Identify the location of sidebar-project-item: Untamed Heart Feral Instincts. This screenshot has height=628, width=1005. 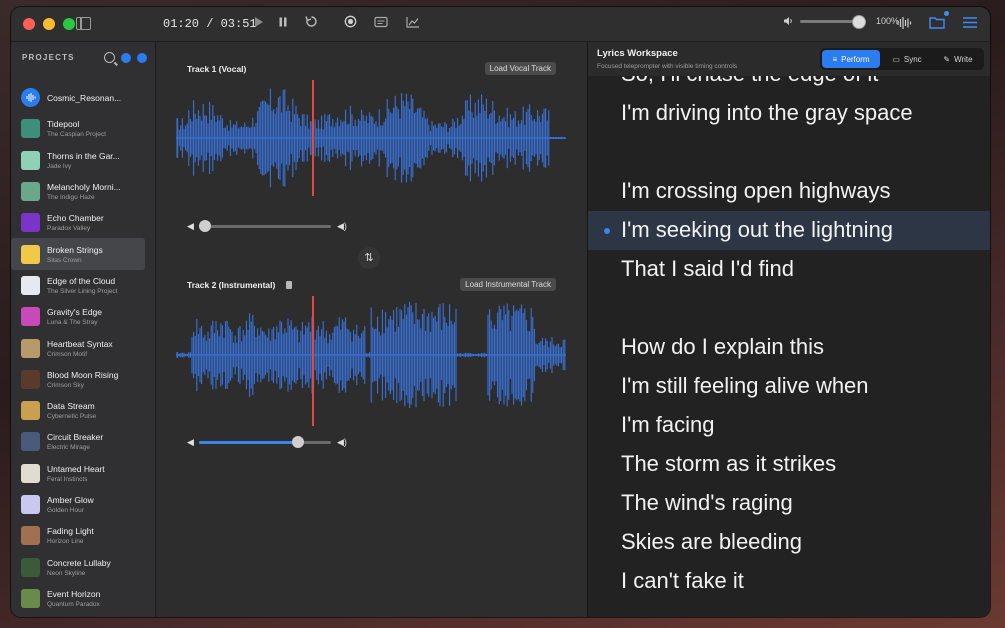
(78, 473).